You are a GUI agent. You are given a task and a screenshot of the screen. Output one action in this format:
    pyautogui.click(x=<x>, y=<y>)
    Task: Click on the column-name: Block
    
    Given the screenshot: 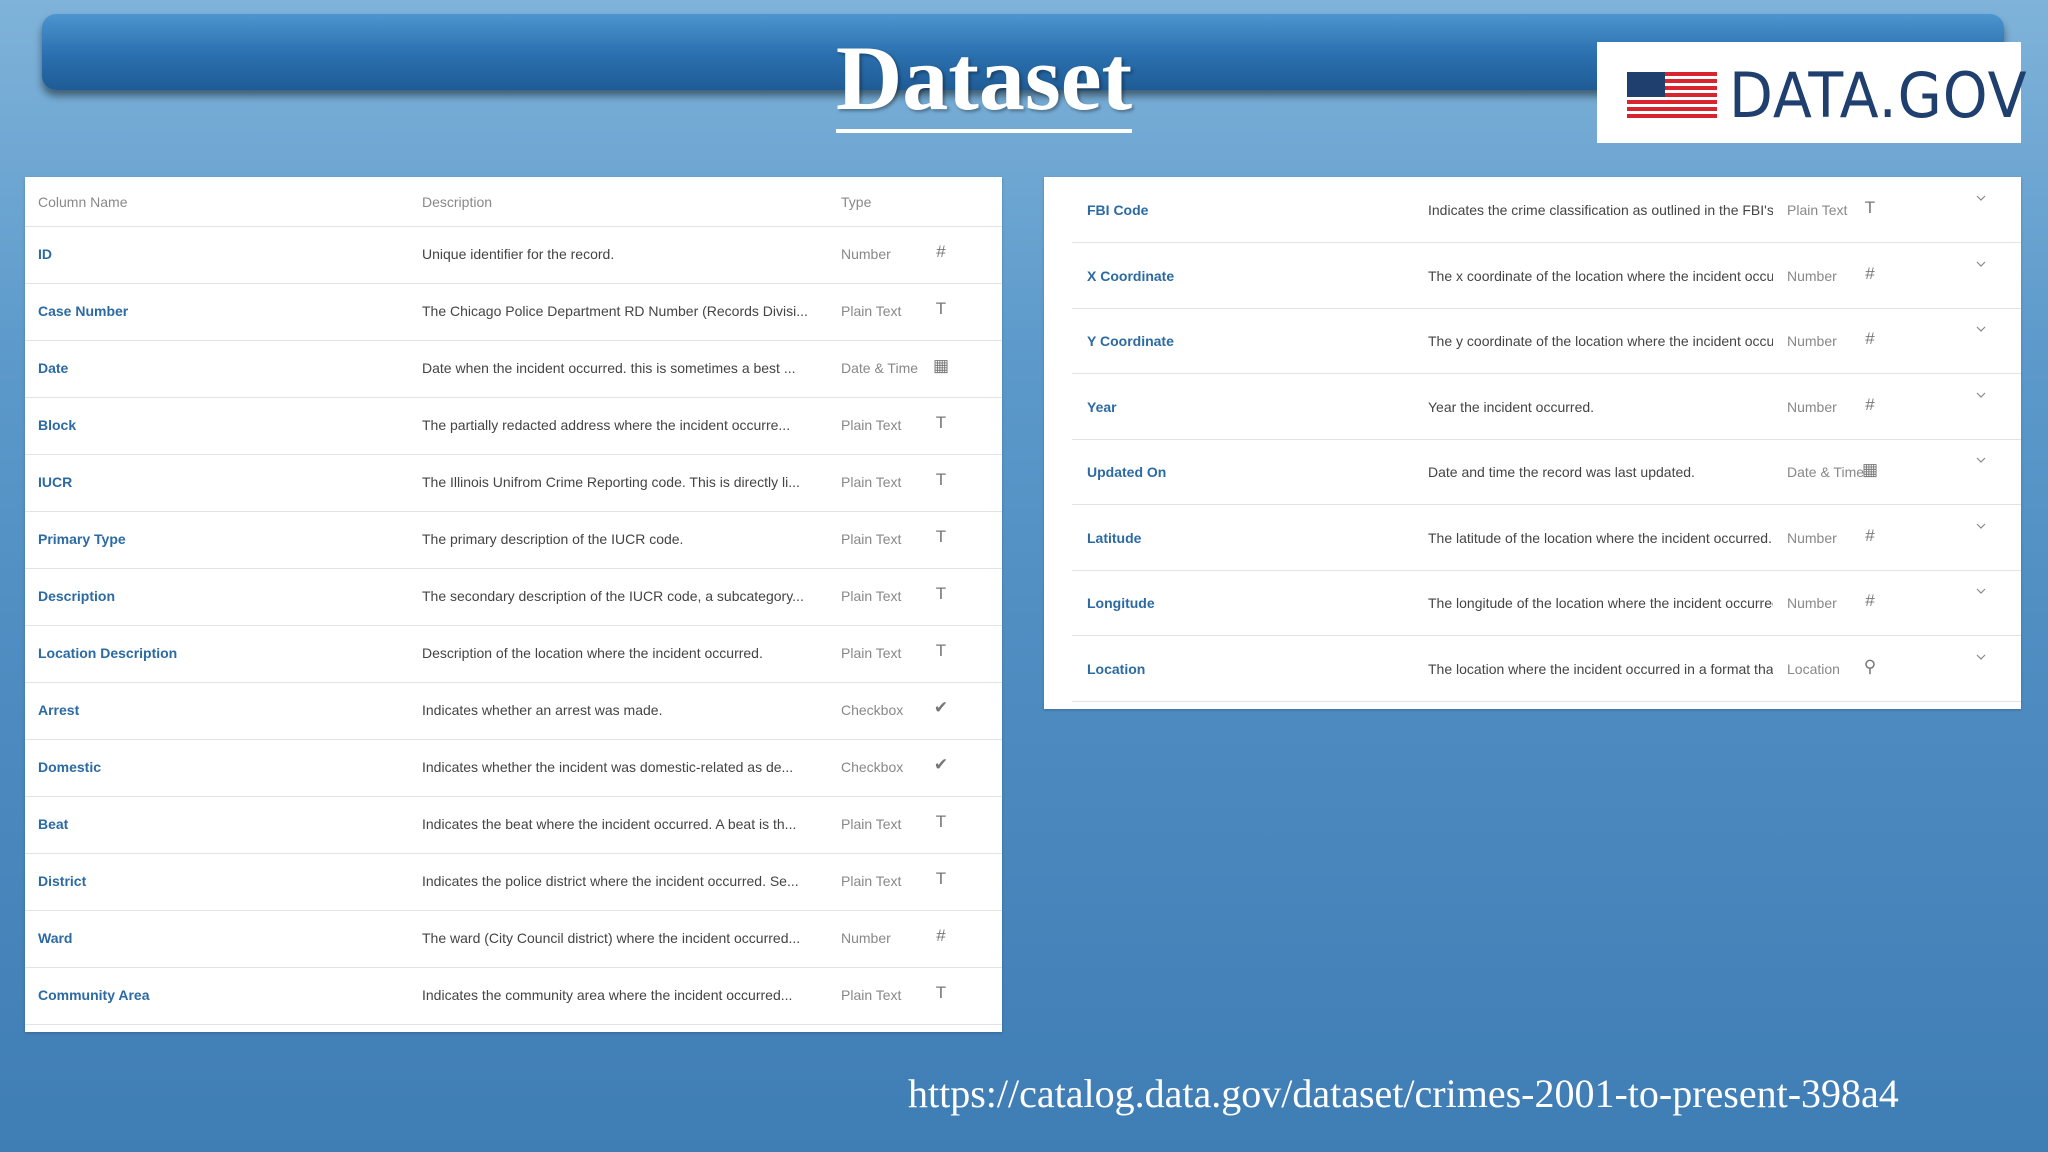 What is the action you would take?
    pyautogui.click(x=57, y=425)
    